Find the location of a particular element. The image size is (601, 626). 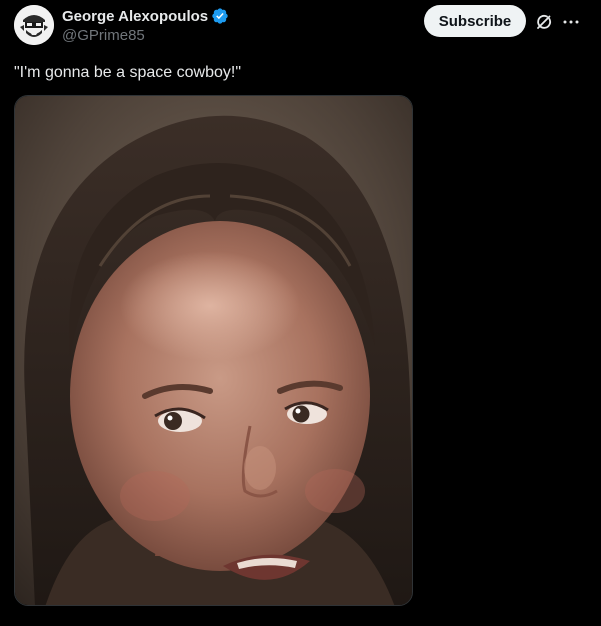

post-text: "I'm gonna be a space cowboy!" is located at coordinates (127, 72).